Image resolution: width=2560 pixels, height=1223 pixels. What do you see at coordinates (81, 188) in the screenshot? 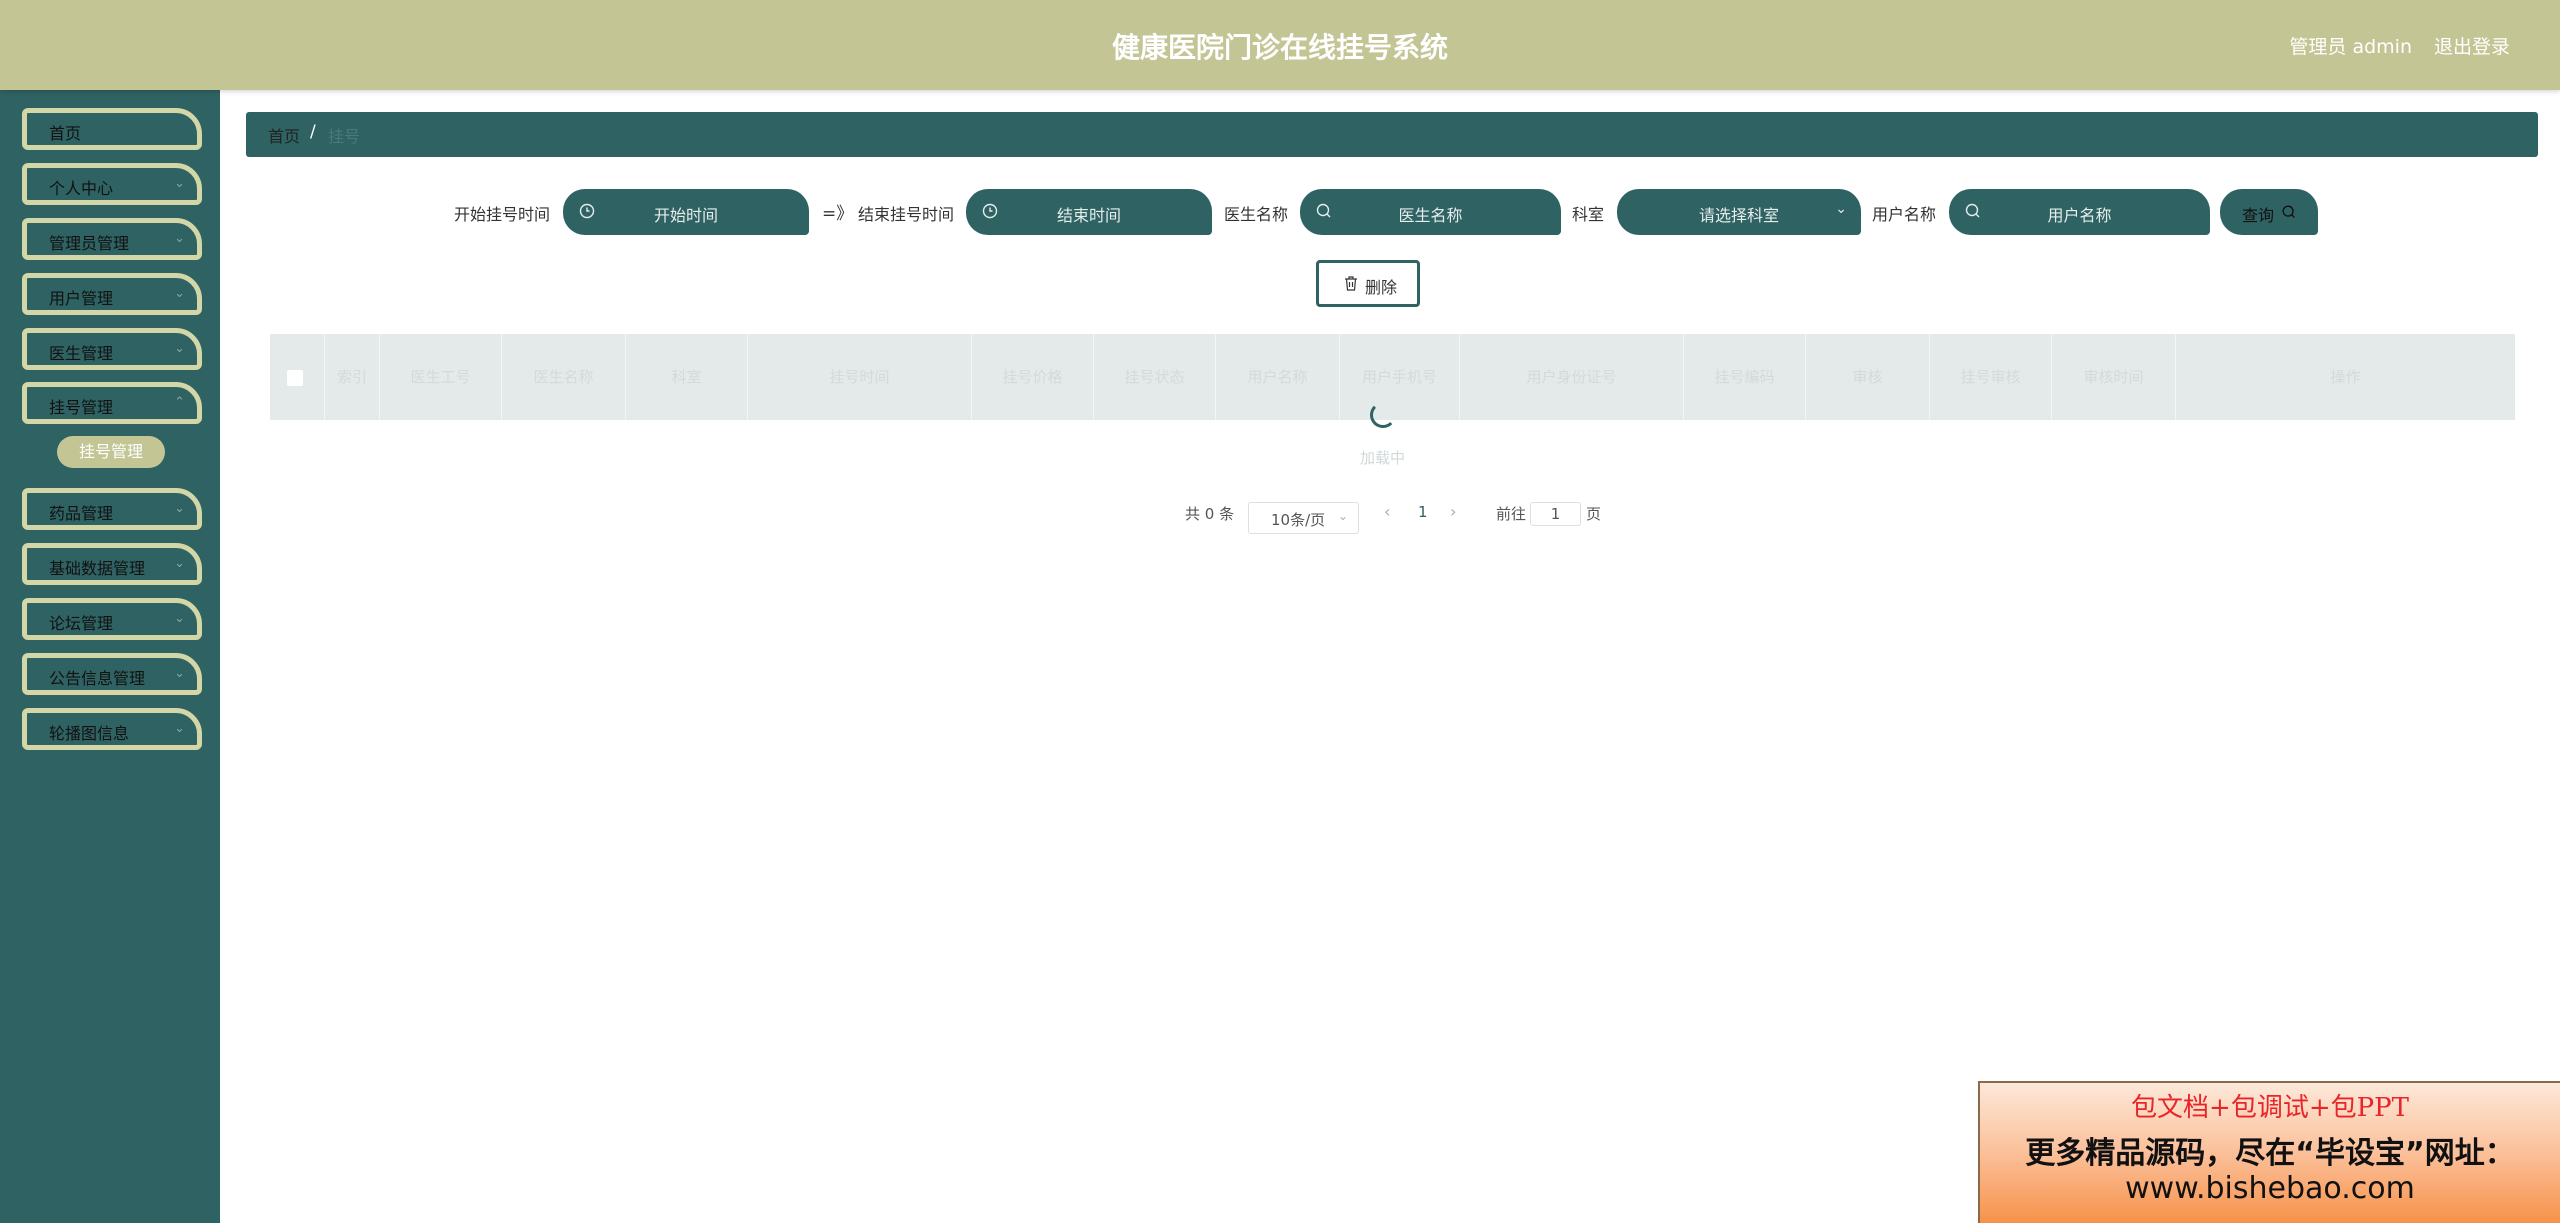
I see `sidebar-item-label: 个人中心` at bounding box center [81, 188].